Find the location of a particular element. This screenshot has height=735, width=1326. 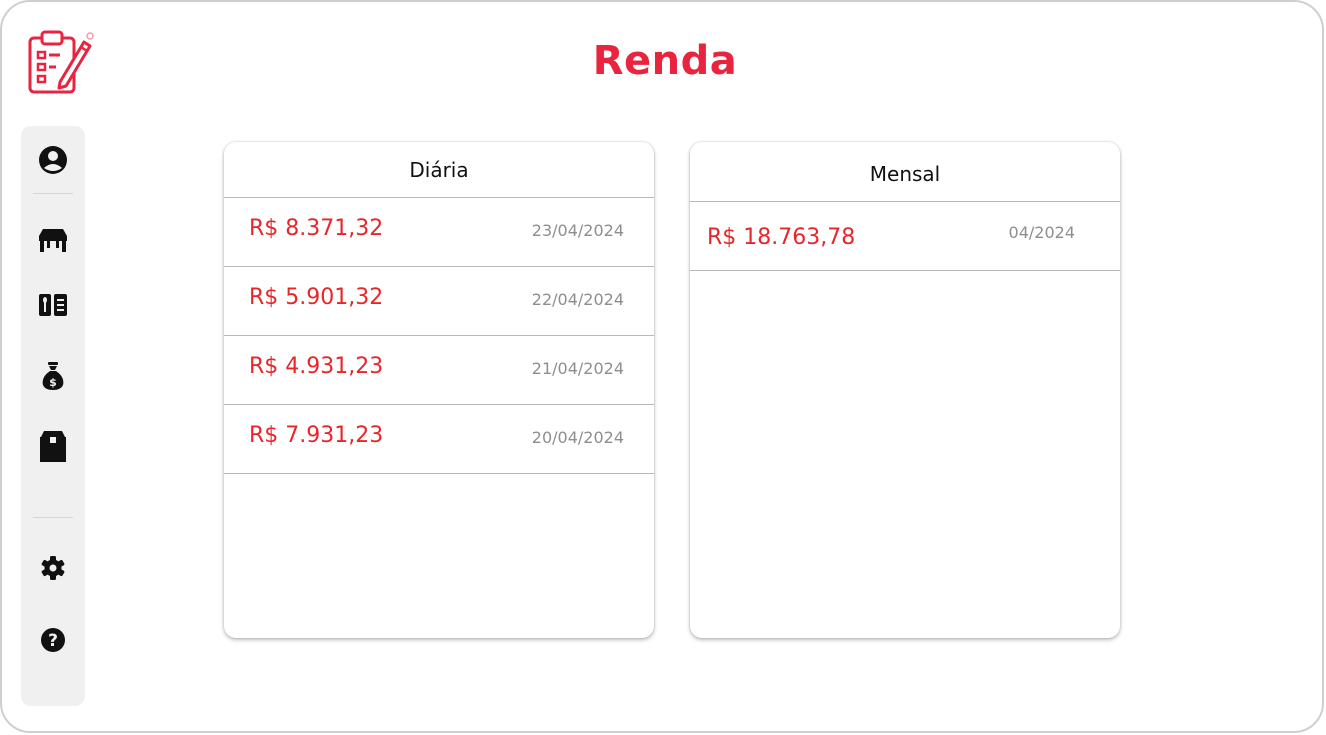

list-item: R$ 7.931,23 20/04/2024 is located at coordinates (439, 439).